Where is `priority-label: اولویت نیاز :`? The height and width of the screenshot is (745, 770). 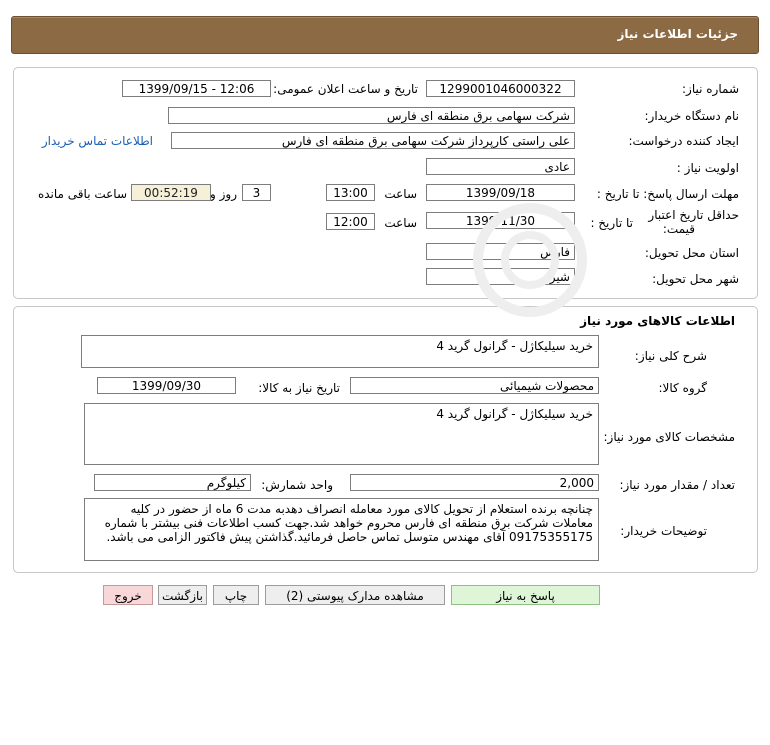
priority-label: اولویت نیاز : is located at coordinates (707, 168).